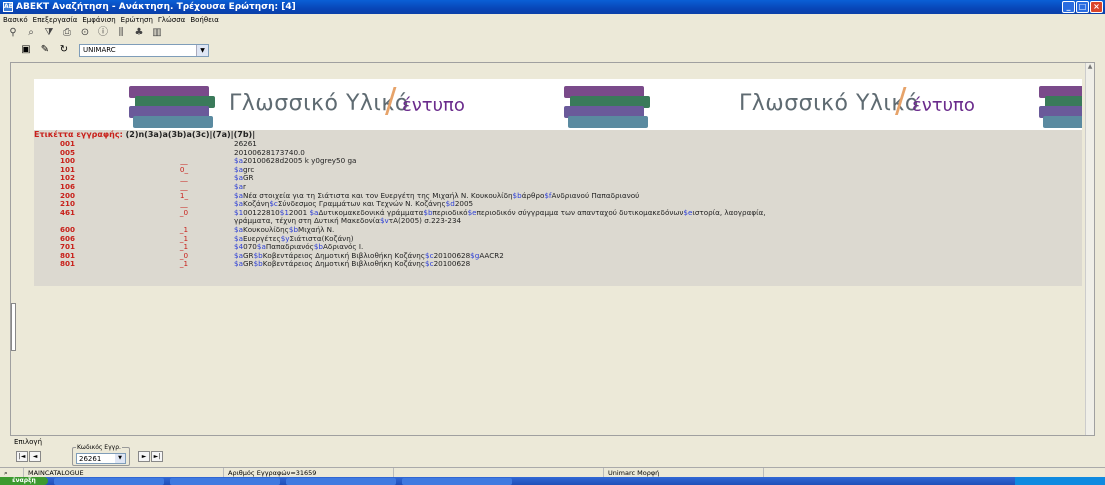 Image resolution: width=1105 pixels, height=485 pixels. I want to click on field-indicators: __, so click(184, 161).